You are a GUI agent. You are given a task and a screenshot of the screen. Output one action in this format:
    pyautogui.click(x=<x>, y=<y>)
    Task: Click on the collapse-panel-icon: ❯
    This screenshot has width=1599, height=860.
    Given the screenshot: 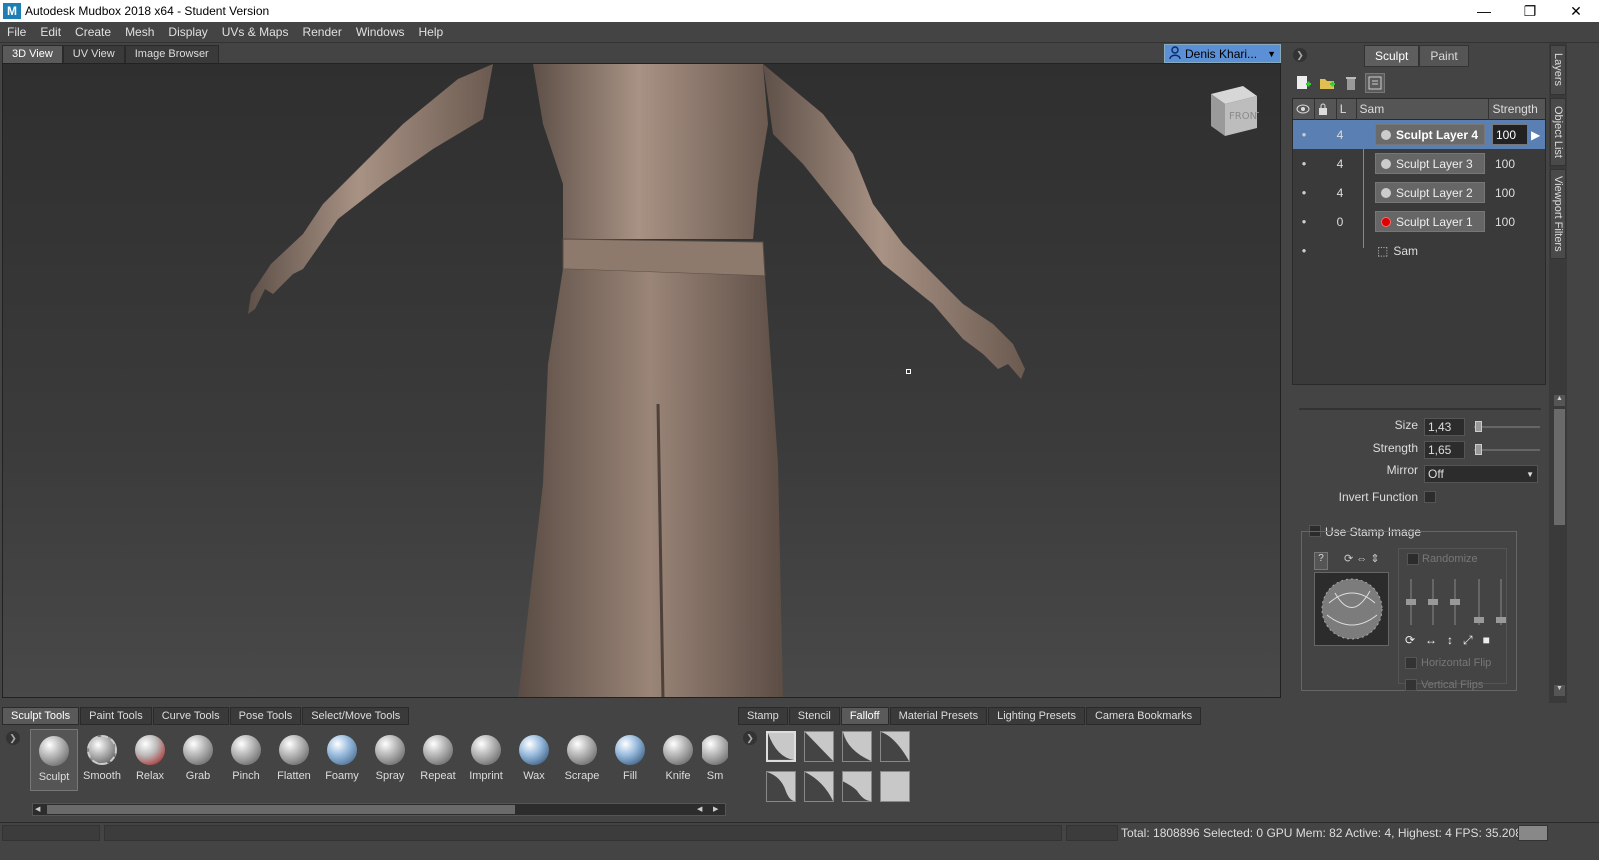 What is the action you would take?
    pyautogui.click(x=1300, y=55)
    